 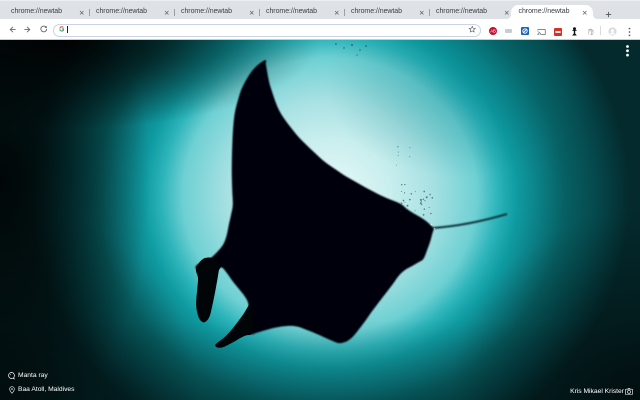 I want to click on svg-text: AB, so click(x=494, y=31).